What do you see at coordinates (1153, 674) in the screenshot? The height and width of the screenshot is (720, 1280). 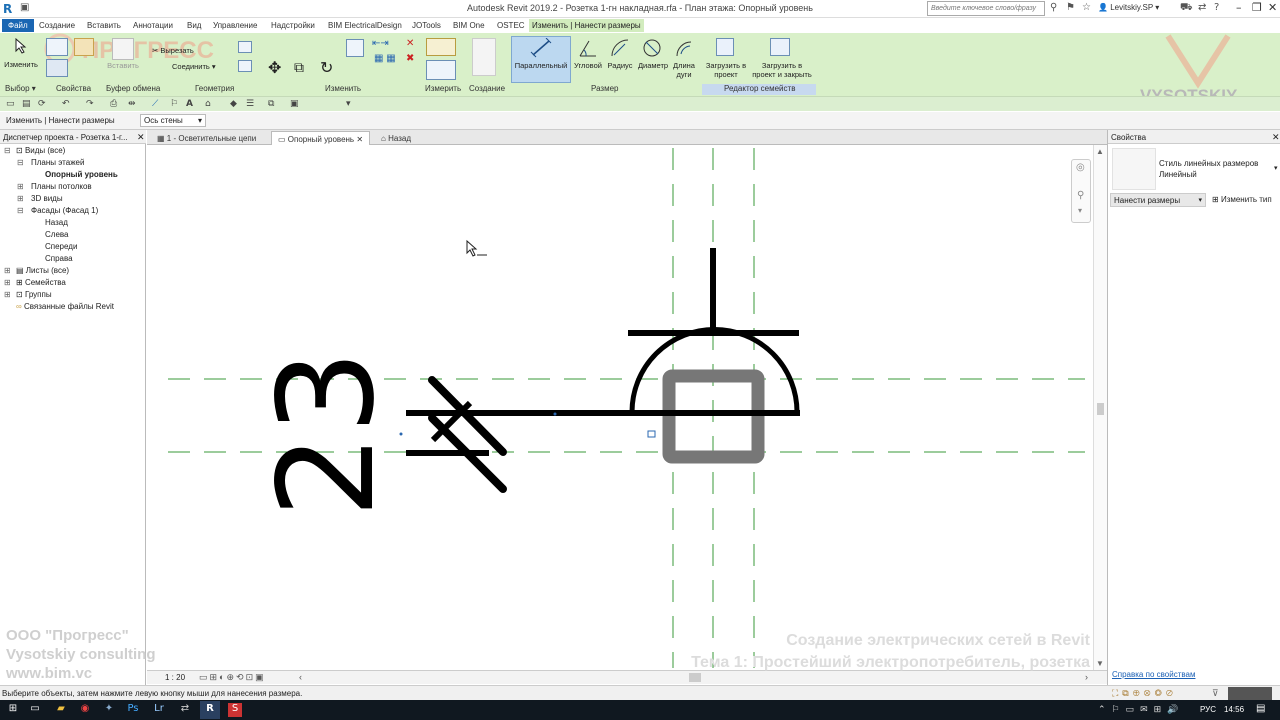 I see `properties-help-link: Справка по свойствам` at bounding box center [1153, 674].